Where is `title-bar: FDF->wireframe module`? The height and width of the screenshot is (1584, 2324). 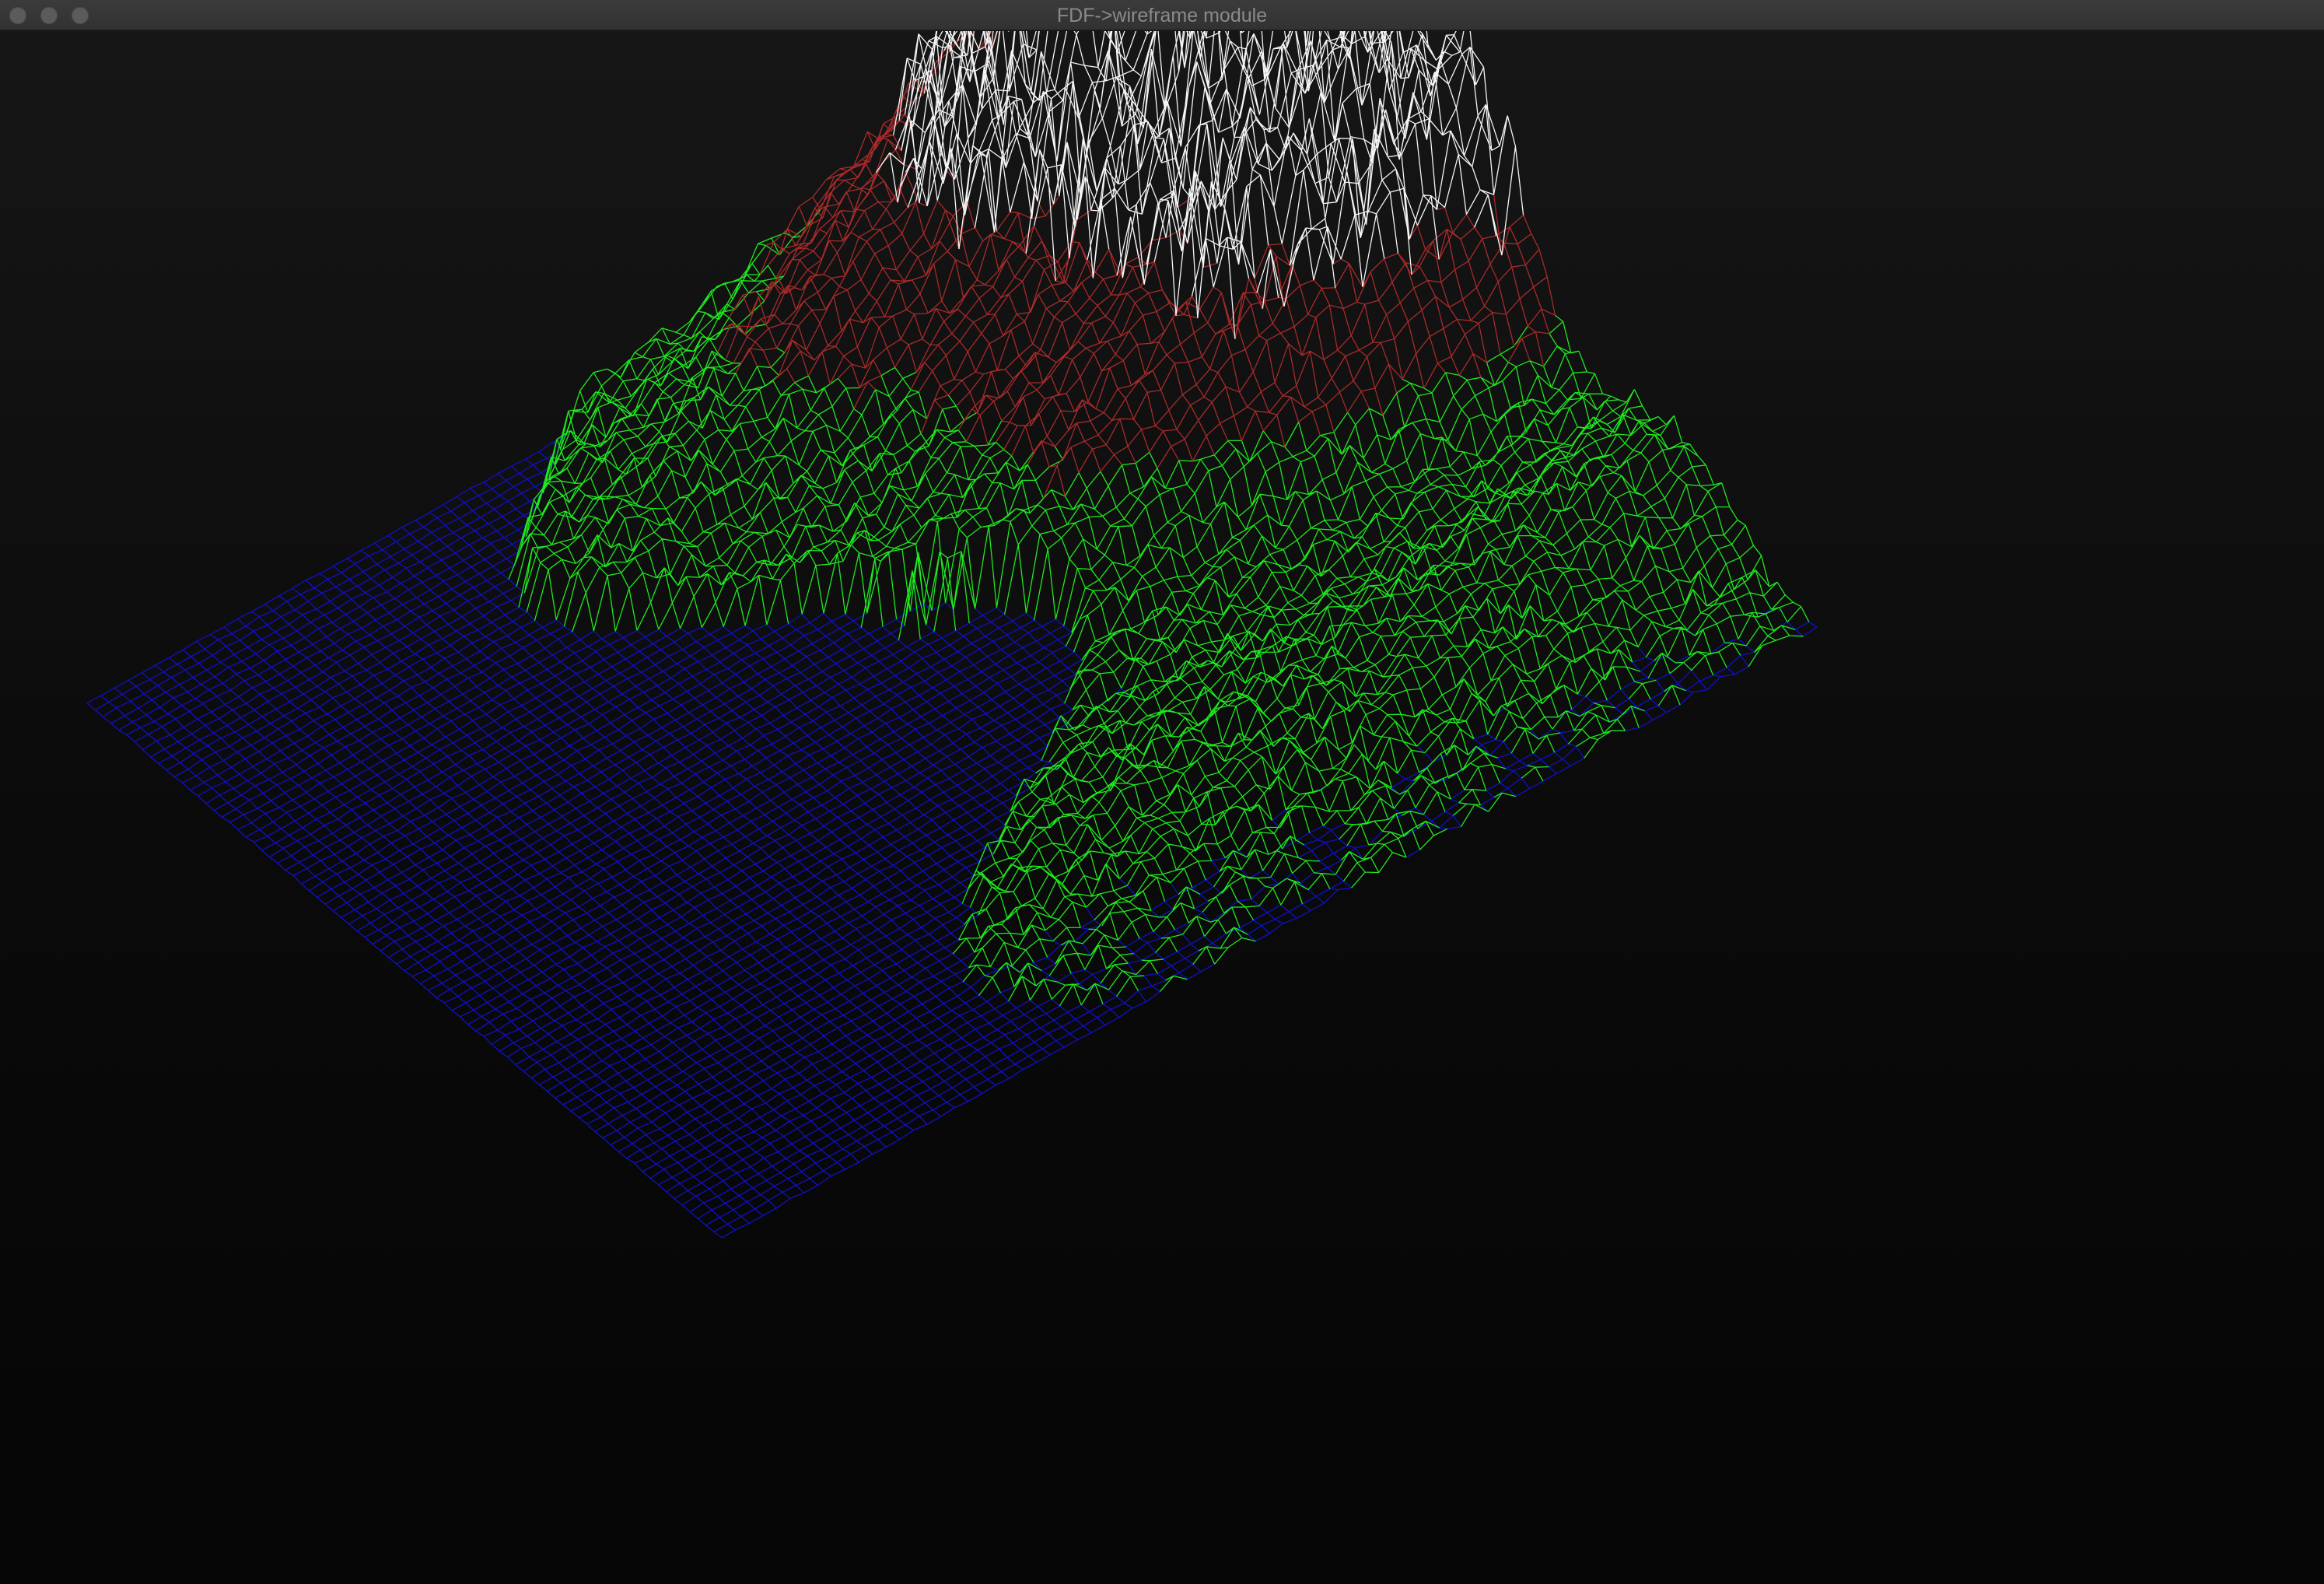 title-bar: FDF->wireframe module is located at coordinates (1162, 15).